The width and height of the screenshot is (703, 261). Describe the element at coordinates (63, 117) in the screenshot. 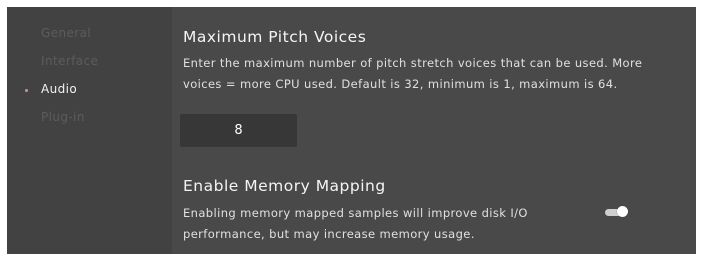

I see `sidebar-item-plugin: Plug-in` at that location.